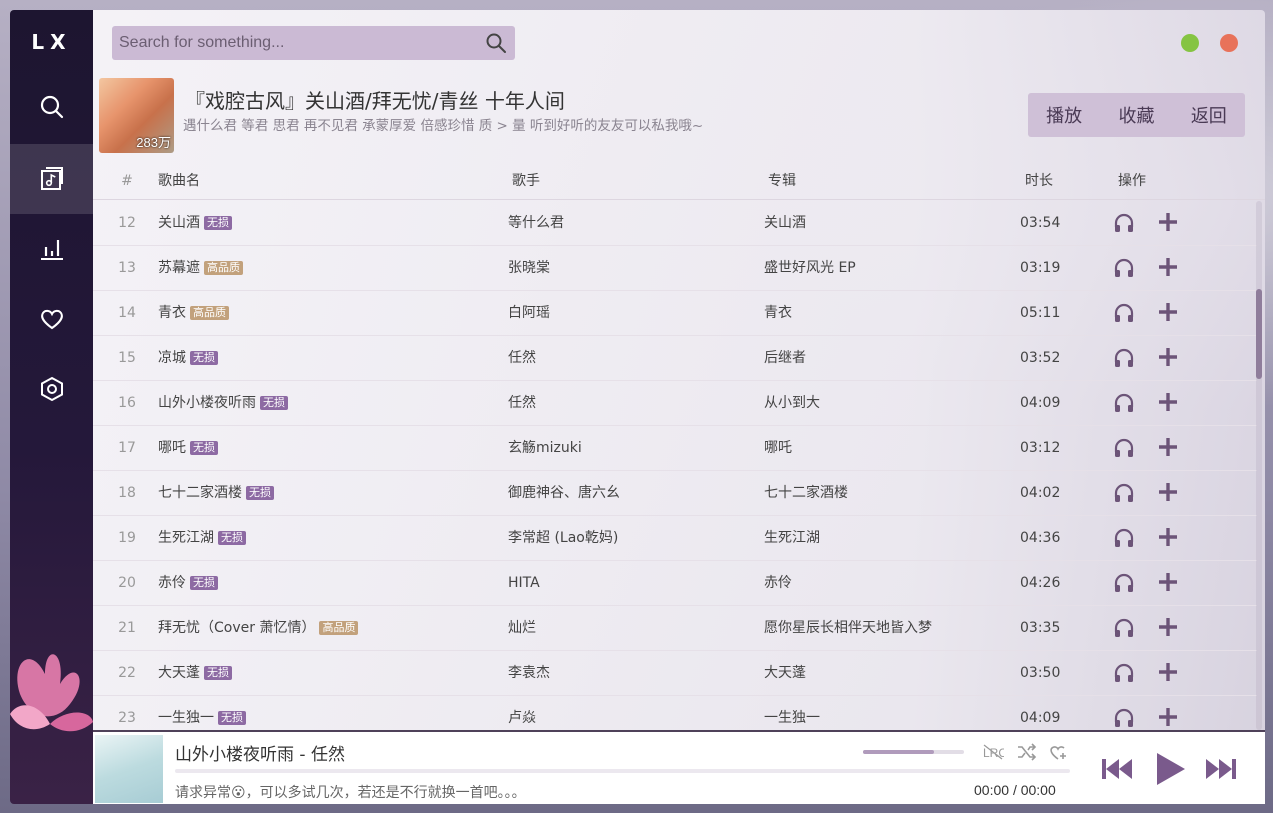 The width and height of the screenshot is (1273, 813). I want to click on header-num: #, so click(127, 181).